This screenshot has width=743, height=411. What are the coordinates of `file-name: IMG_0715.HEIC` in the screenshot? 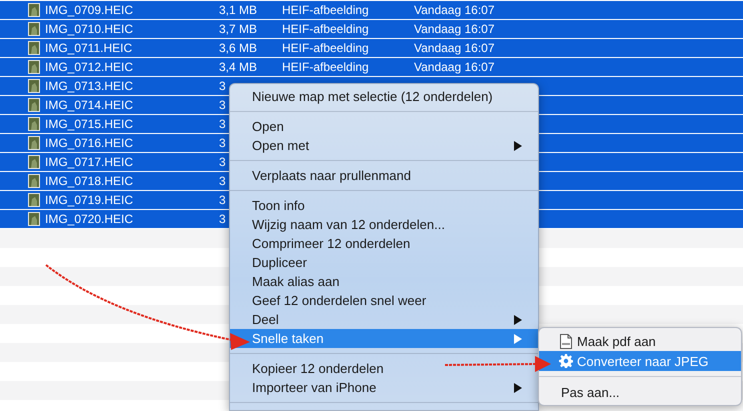 It's located at (89, 124).